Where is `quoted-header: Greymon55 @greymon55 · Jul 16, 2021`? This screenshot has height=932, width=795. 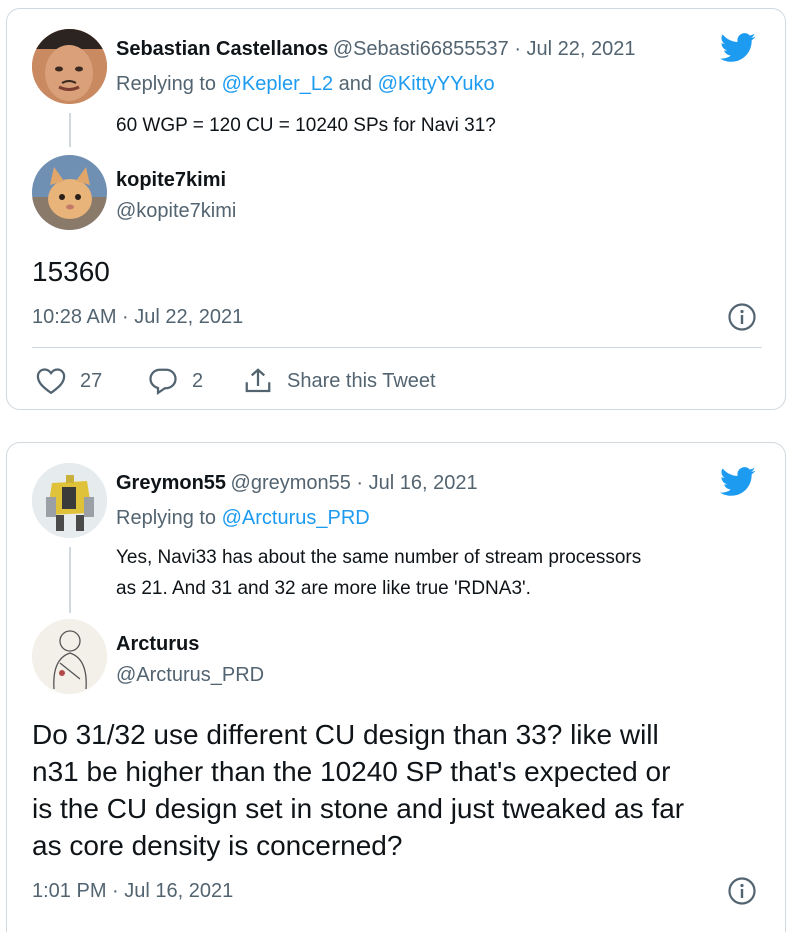
quoted-header: Greymon55 @greymon55 · Jul 16, 2021 is located at coordinates (297, 483).